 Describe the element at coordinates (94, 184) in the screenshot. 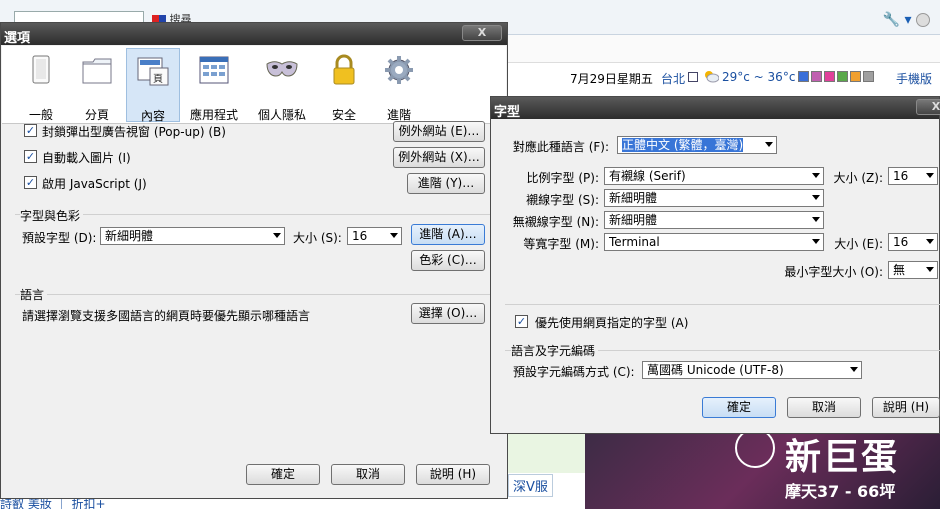

I see `enable-js-label: 啟用 JavaScript (J)` at that location.